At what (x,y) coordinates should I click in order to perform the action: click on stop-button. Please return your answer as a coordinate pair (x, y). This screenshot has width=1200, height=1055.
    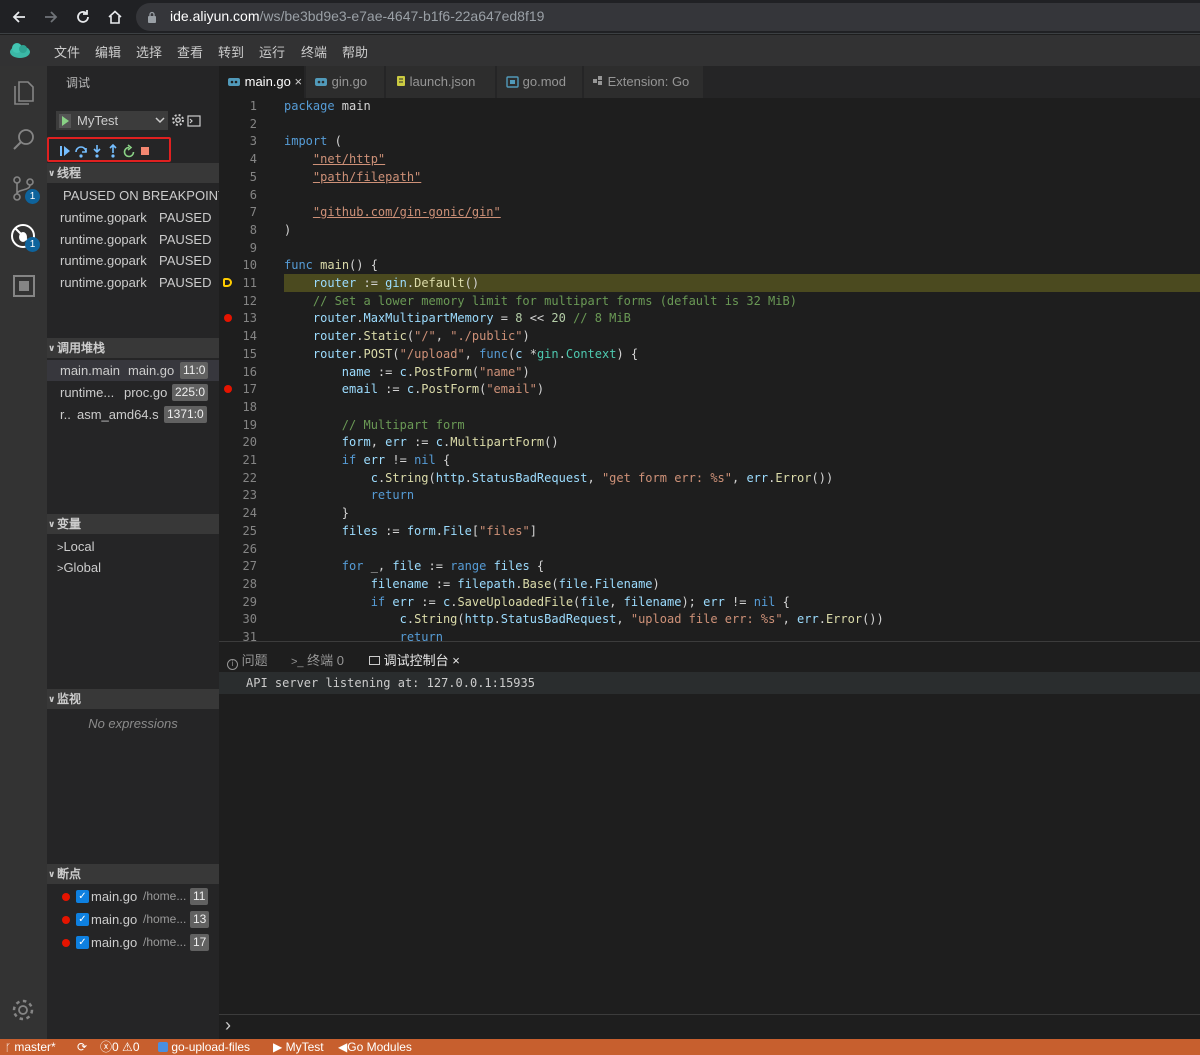
    Looking at the image, I should click on (145, 151).